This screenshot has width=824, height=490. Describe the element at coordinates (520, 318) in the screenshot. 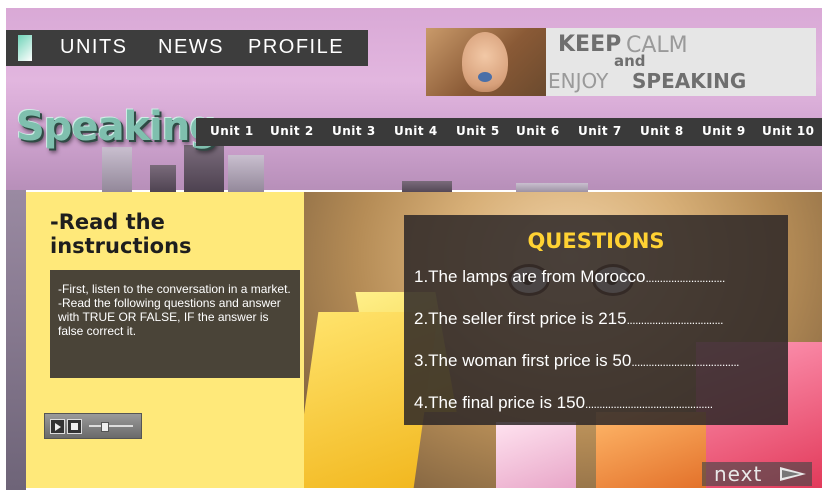

I see `question-2-text: 2.The seller first price is 215` at that location.